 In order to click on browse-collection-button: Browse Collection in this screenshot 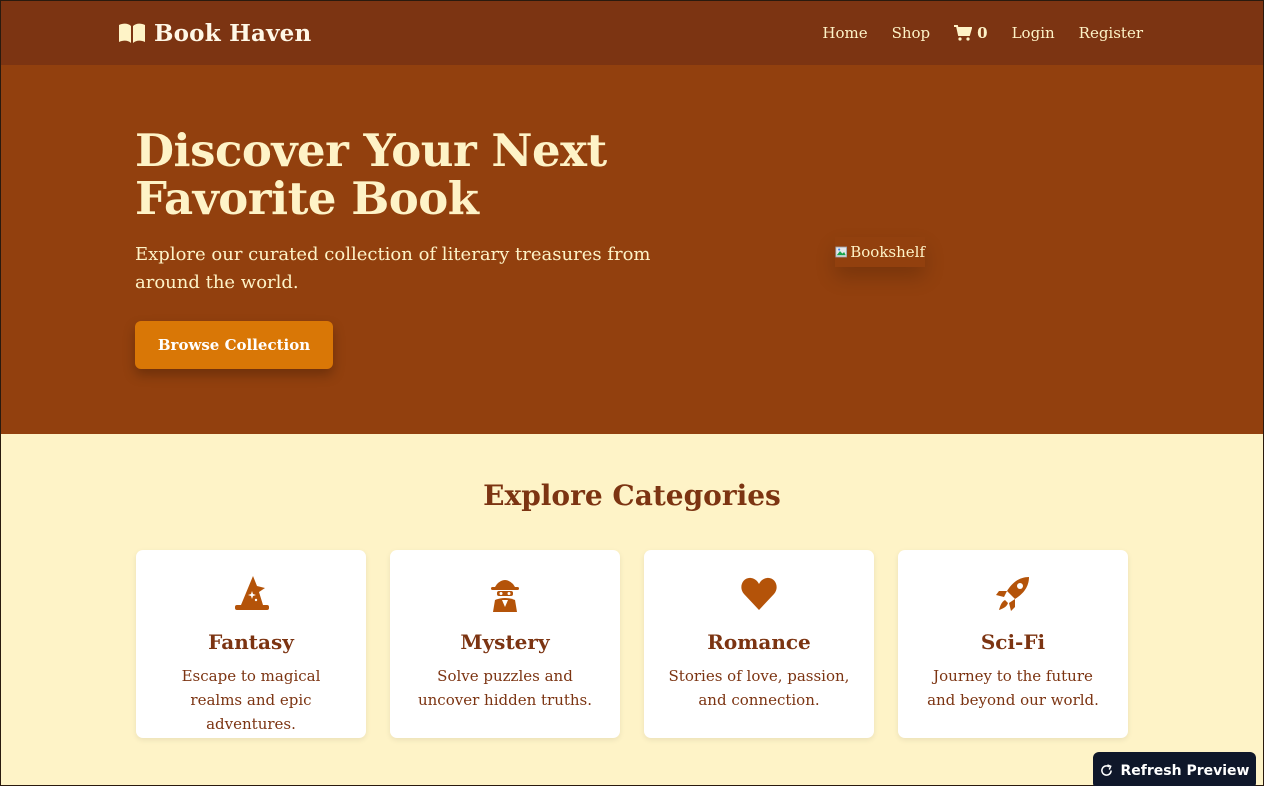, I will do `click(234, 345)`.